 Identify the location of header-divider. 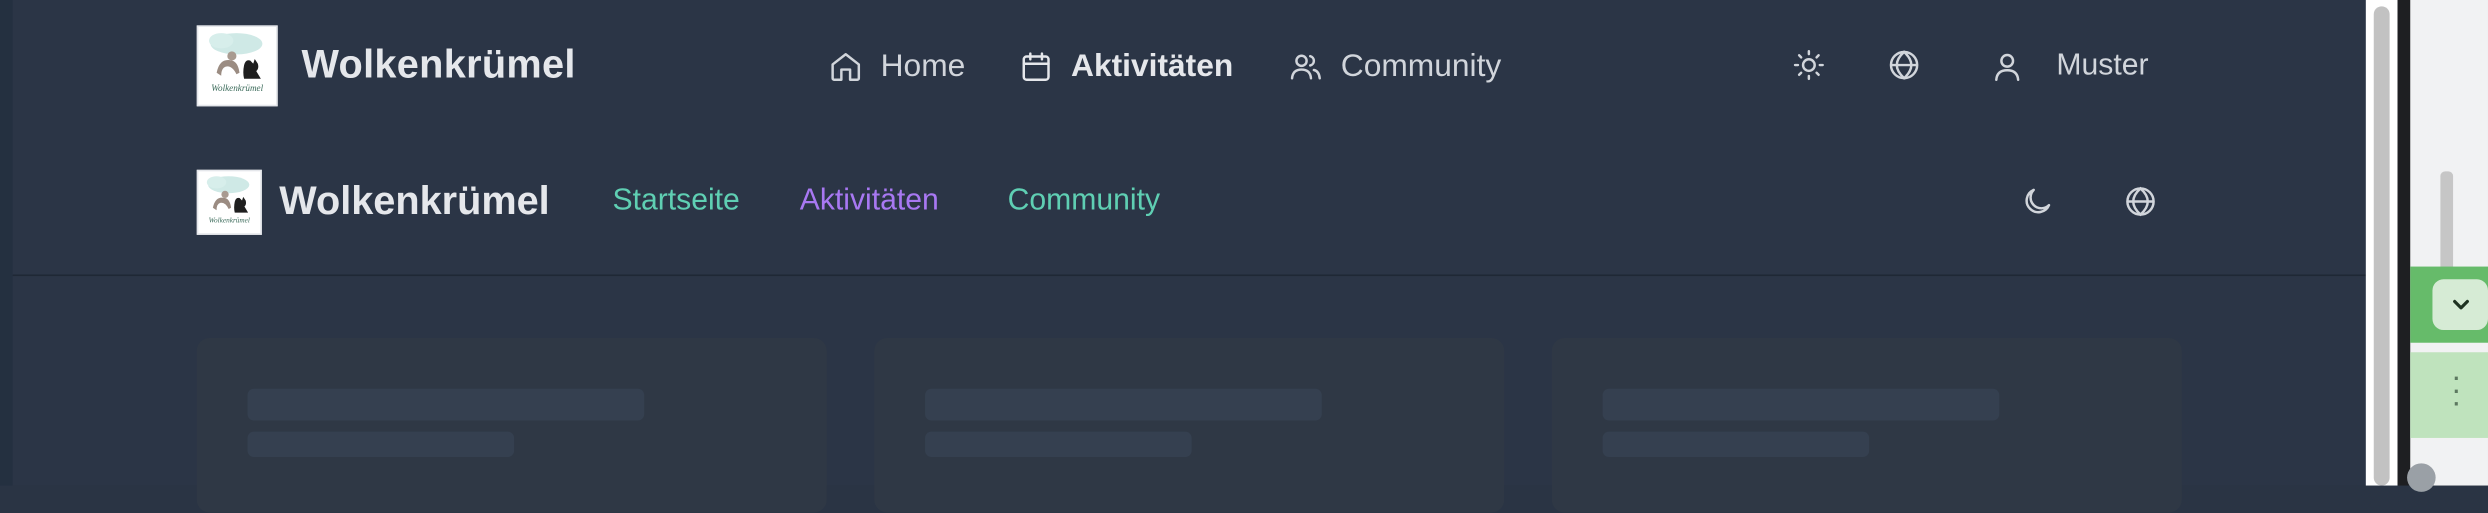
(1189, 275).